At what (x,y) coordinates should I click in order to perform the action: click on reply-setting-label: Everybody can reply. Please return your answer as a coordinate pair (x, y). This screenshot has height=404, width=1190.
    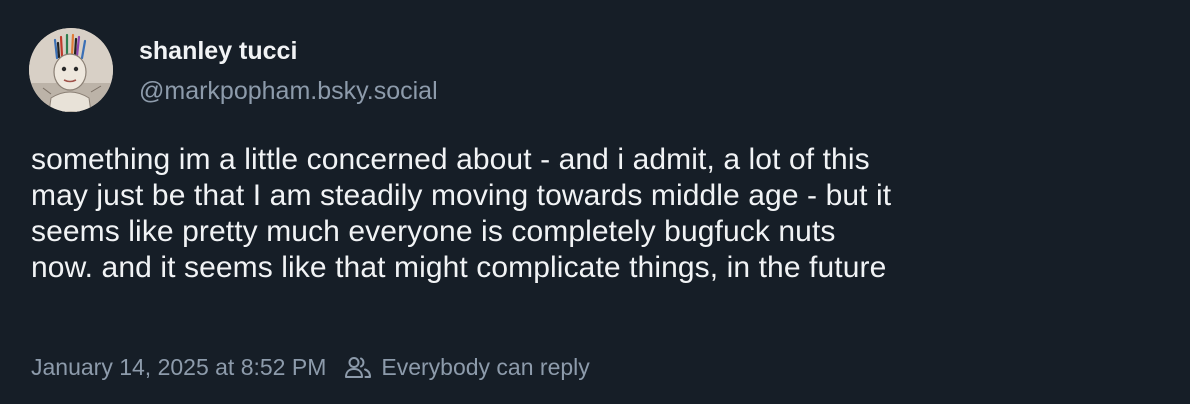
    Looking at the image, I should click on (485, 367).